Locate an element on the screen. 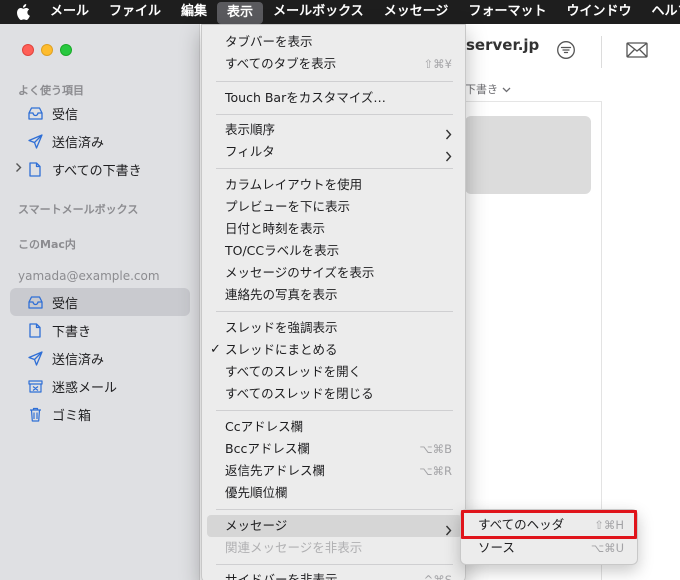 The image size is (680, 580). menu-item-show-message-size: メッセージのサイズを表示 is located at coordinates (334, 273).